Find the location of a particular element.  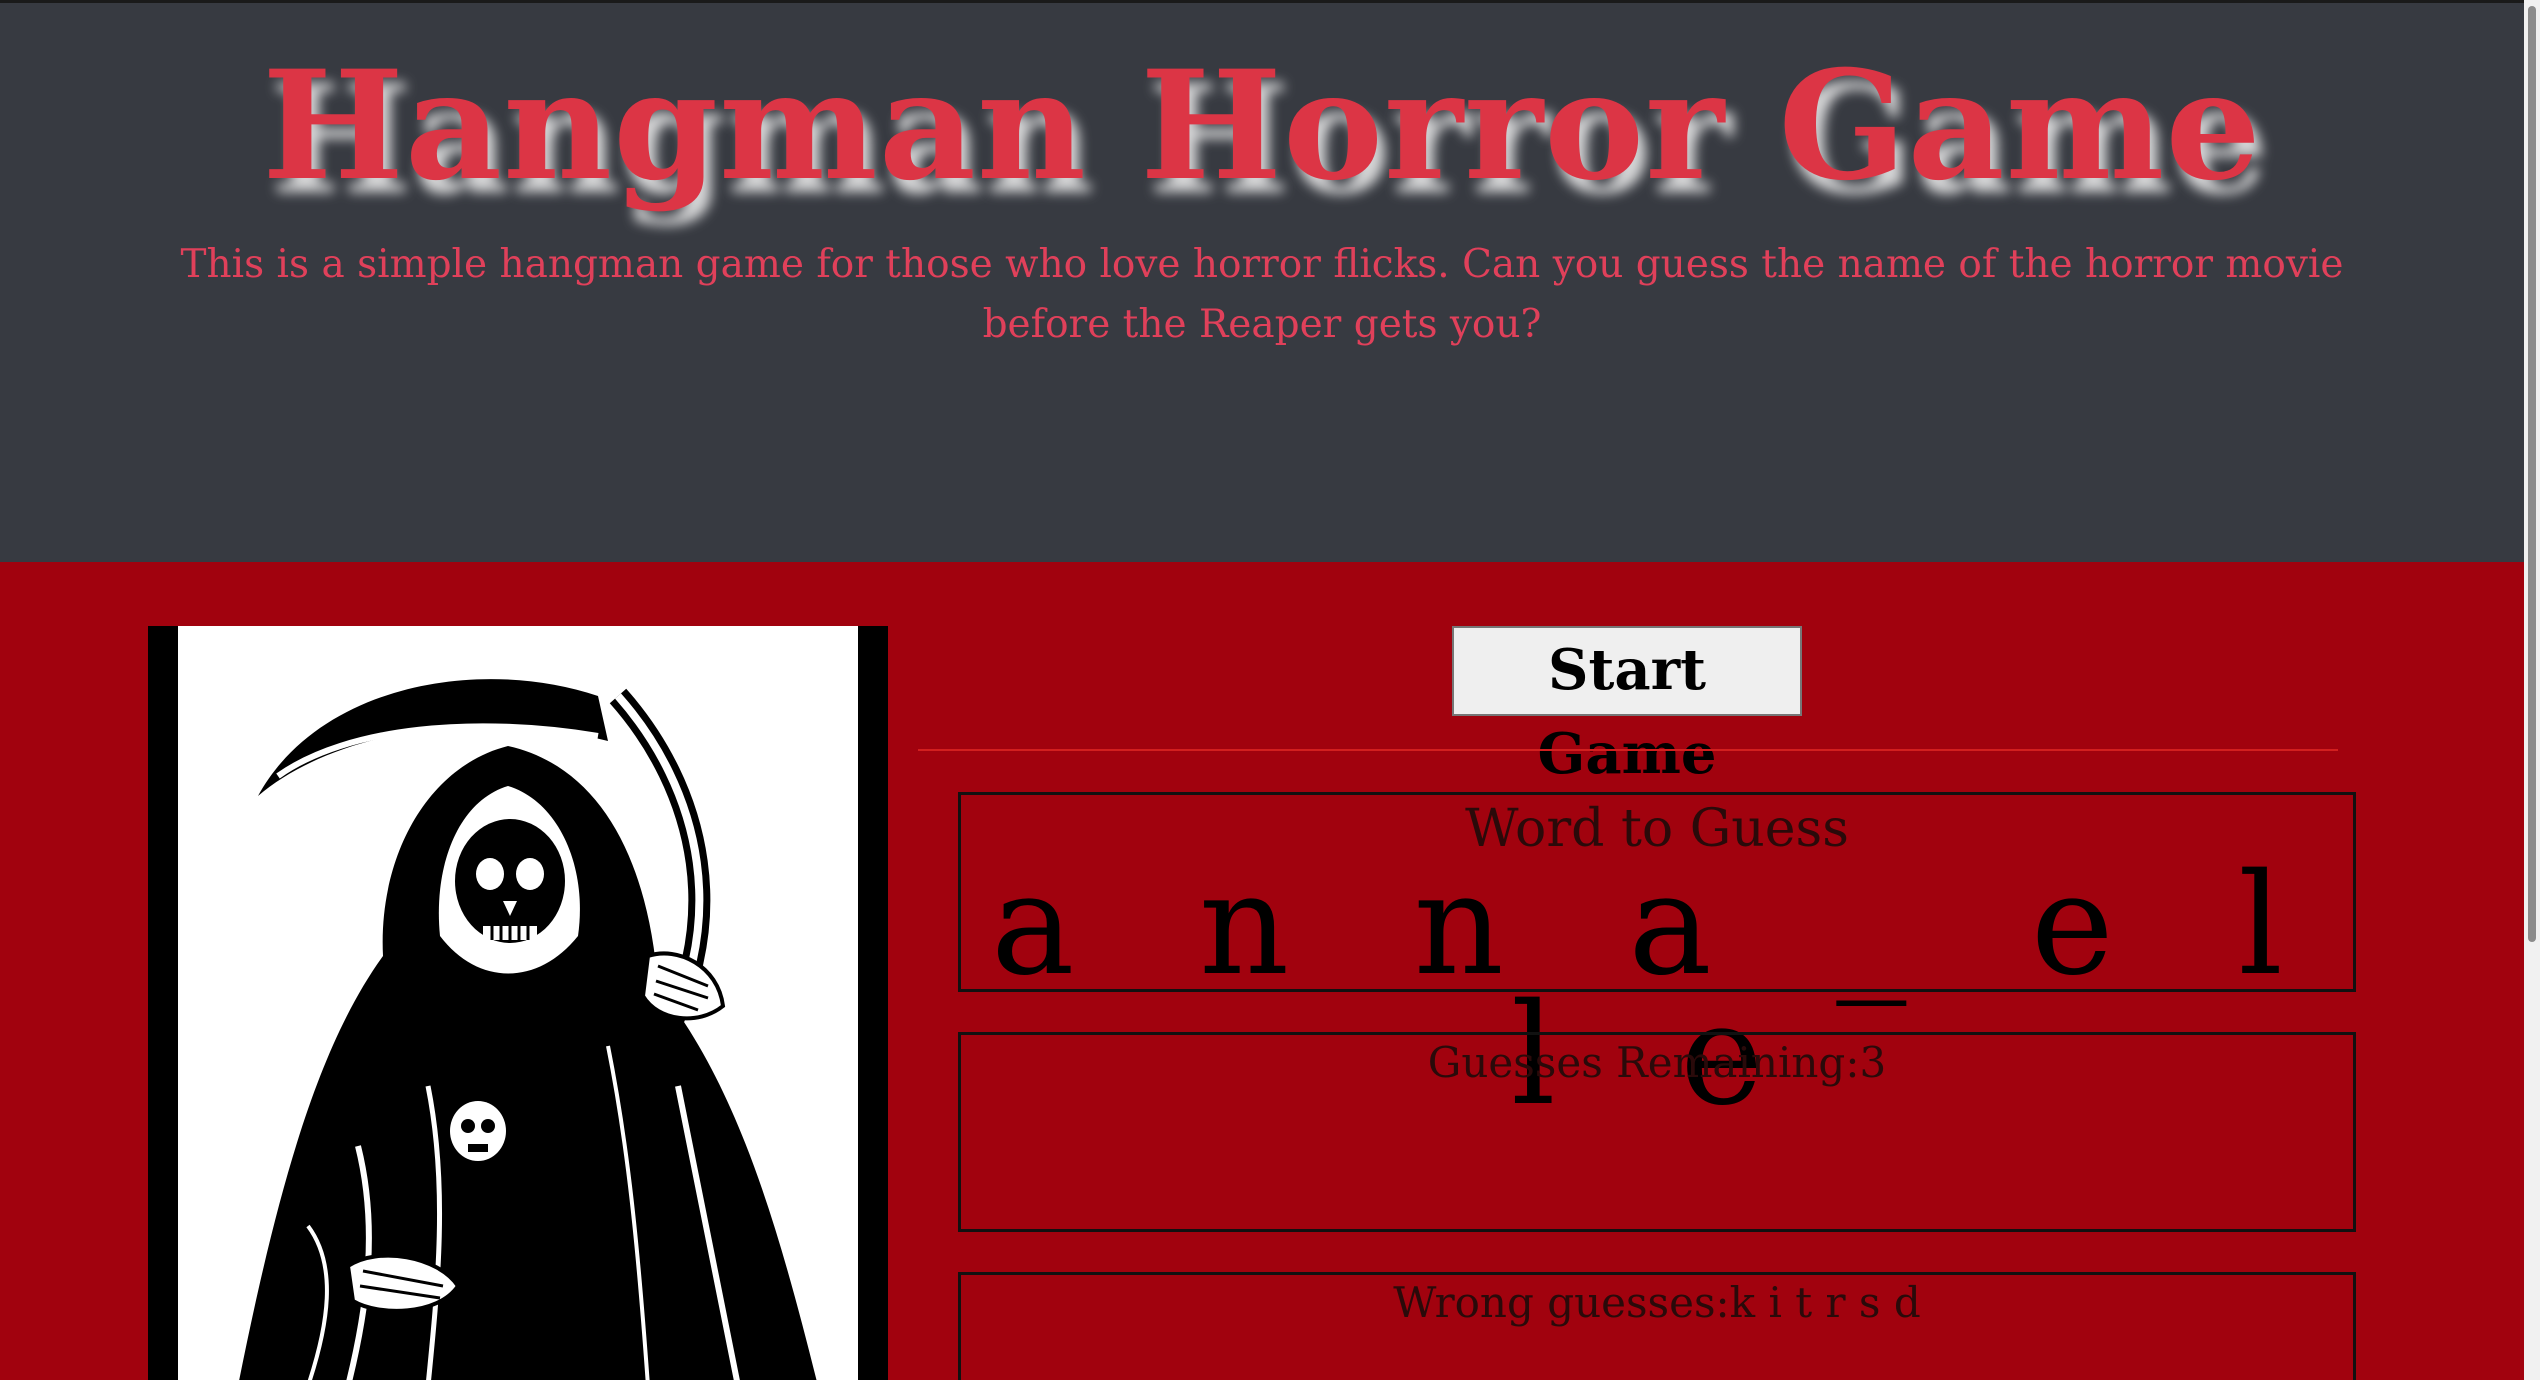

scrollbar-thumb is located at coordinates (2532, 474).